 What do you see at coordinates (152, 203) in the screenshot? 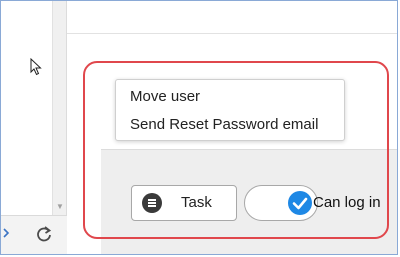
I see `list-circle-icon` at bounding box center [152, 203].